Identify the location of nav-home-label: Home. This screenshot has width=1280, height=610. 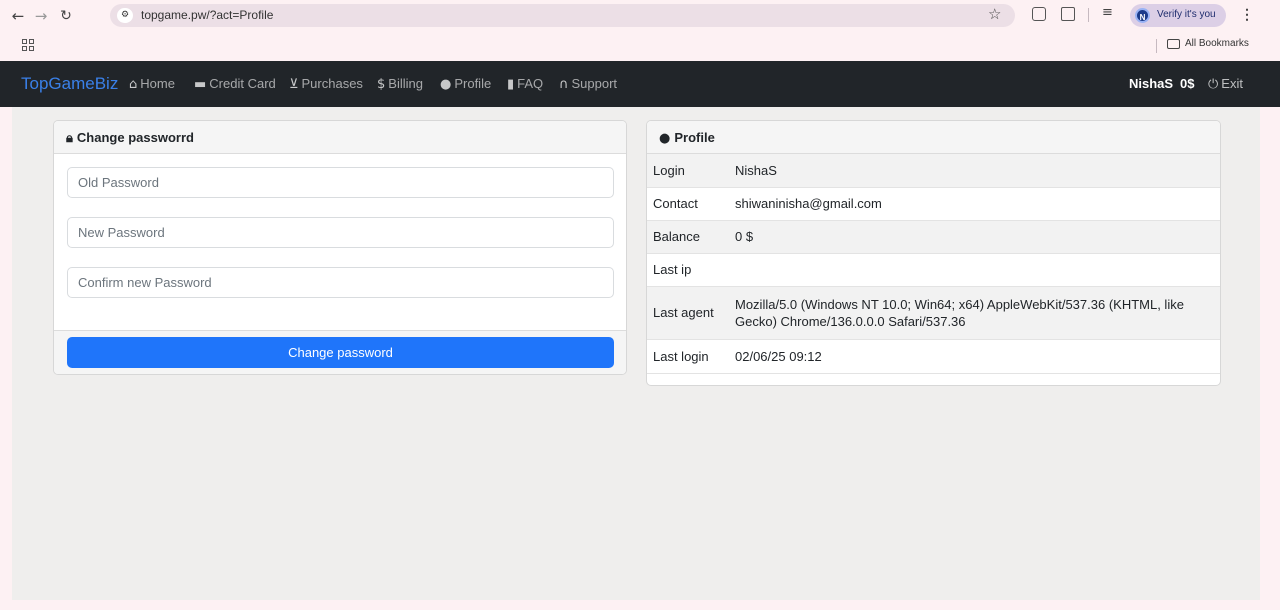
(157, 83).